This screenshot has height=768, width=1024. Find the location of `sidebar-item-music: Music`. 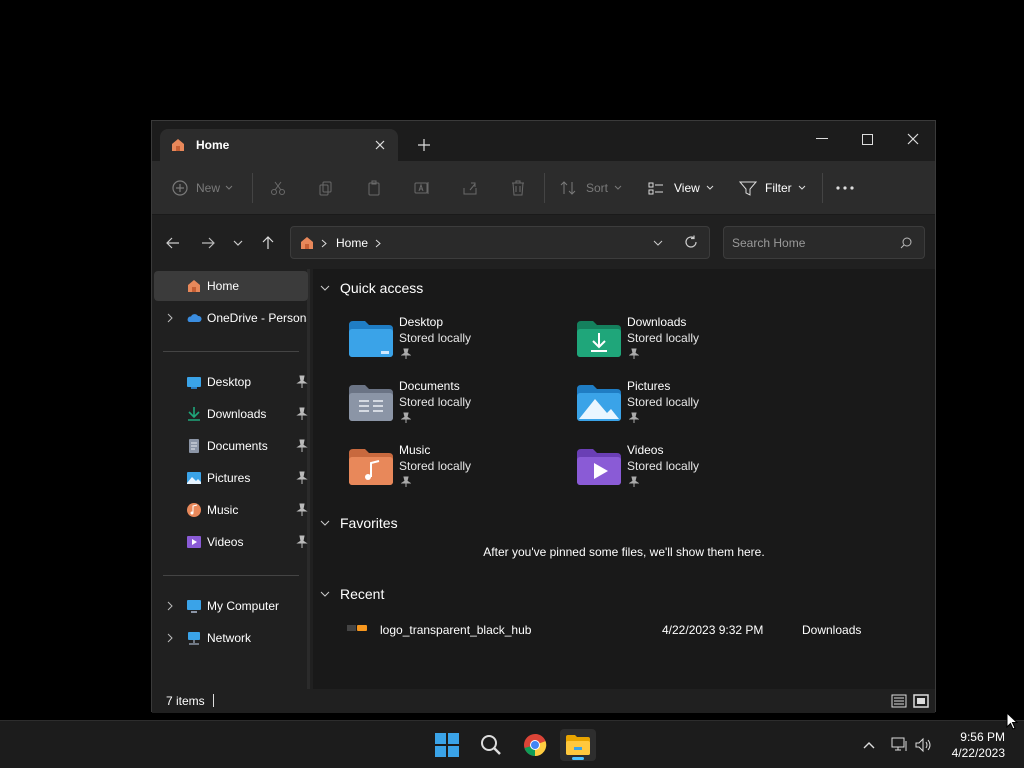

sidebar-item-music: Music is located at coordinates (231, 510).